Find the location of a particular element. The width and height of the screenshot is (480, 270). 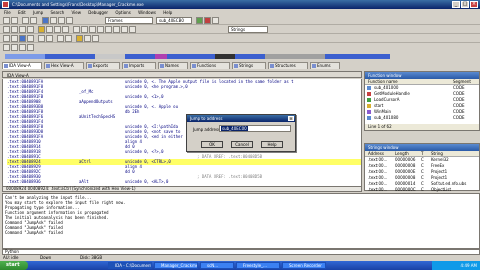

tab-label: Hex View-A is located at coordinates (62, 65).